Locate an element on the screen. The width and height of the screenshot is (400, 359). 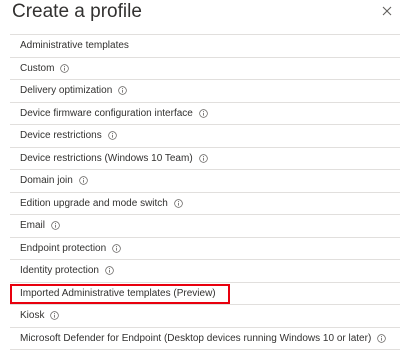
profile-type-label: Delivery optimization is located at coordinates (66, 91).